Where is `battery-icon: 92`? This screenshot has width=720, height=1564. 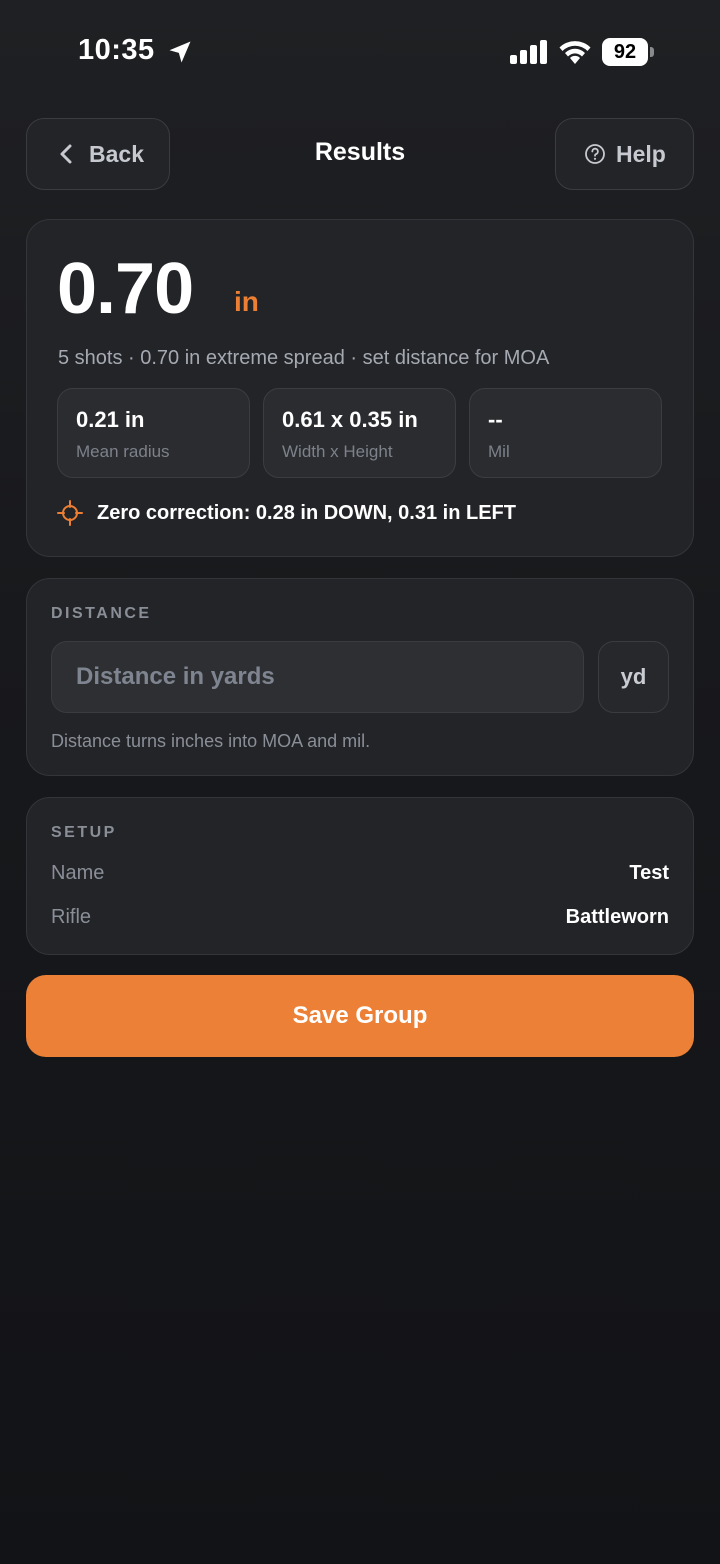
battery-icon: 92 is located at coordinates (629, 52).